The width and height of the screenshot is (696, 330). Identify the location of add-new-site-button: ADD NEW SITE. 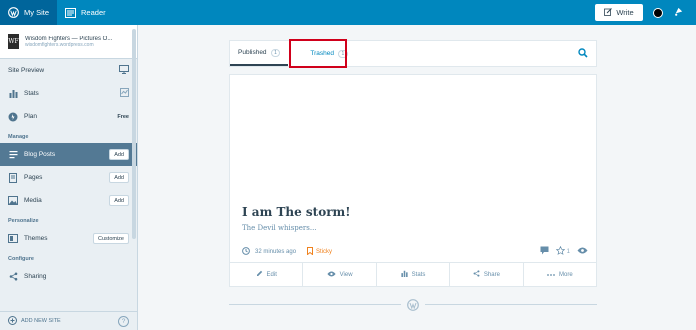
(34, 321).